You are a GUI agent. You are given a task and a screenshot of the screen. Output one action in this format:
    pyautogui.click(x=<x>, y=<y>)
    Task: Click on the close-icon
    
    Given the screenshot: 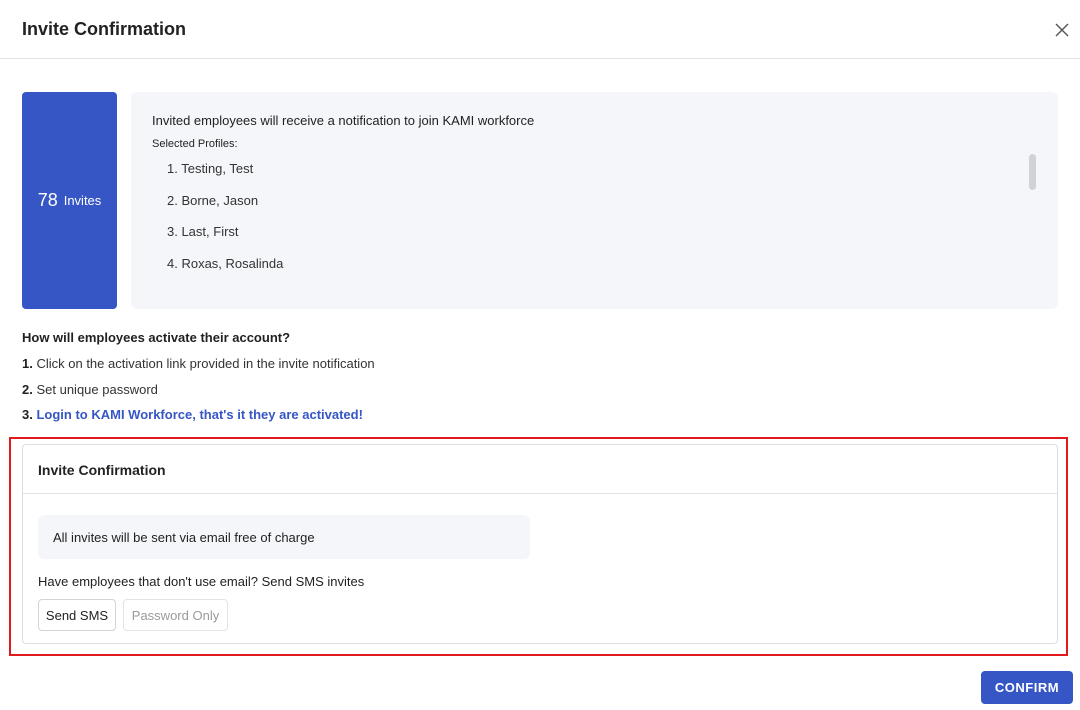 What is the action you would take?
    pyautogui.click(x=1062, y=30)
    